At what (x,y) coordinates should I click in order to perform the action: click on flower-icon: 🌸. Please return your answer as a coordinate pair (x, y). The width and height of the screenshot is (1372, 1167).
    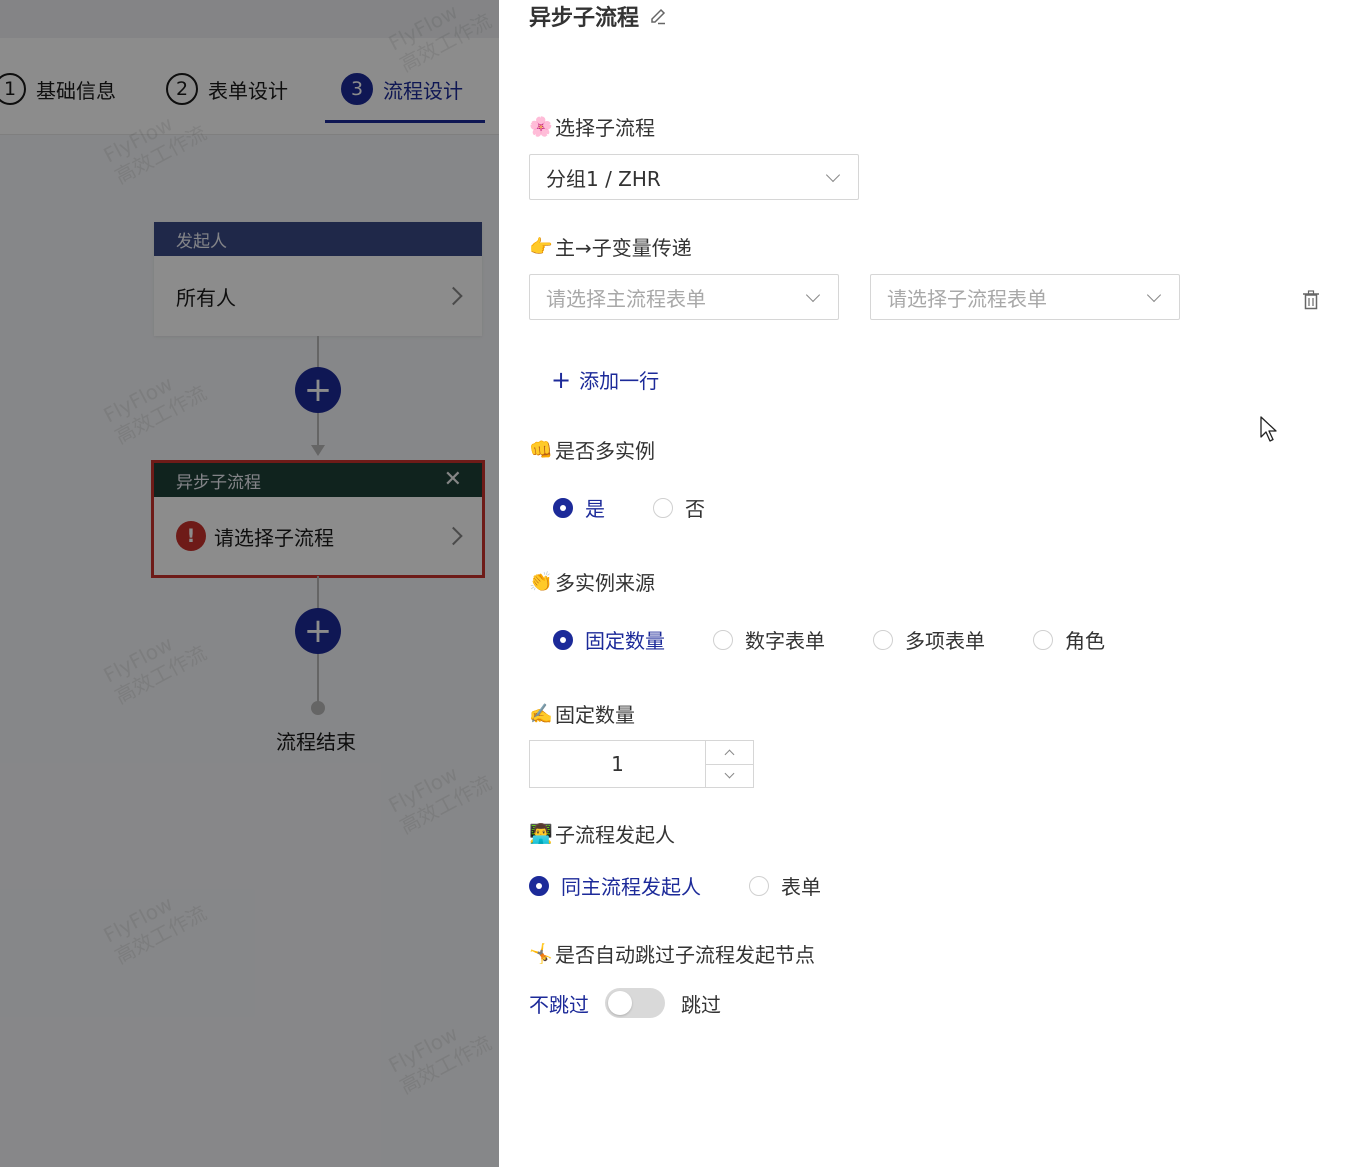
    Looking at the image, I should click on (541, 127).